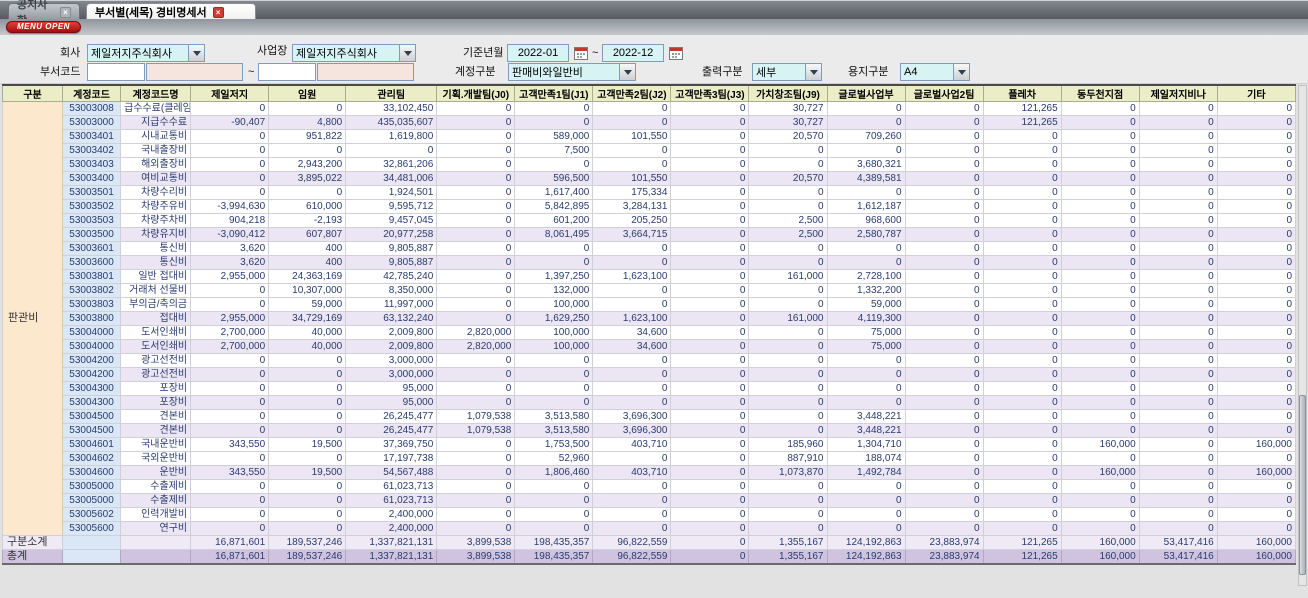 This screenshot has height=598, width=1308. Describe the element at coordinates (32, 93) in the screenshot. I see `column-header: 구분` at that location.